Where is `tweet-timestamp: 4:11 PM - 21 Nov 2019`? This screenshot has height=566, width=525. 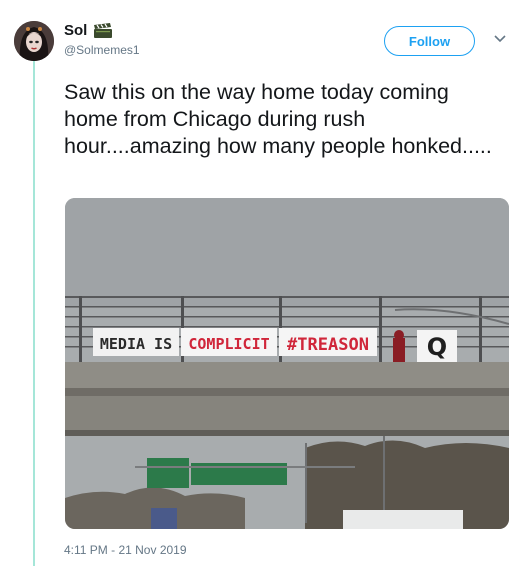 tweet-timestamp: 4:11 PM - 21 Nov 2019 is located at coordinates (125, 550).